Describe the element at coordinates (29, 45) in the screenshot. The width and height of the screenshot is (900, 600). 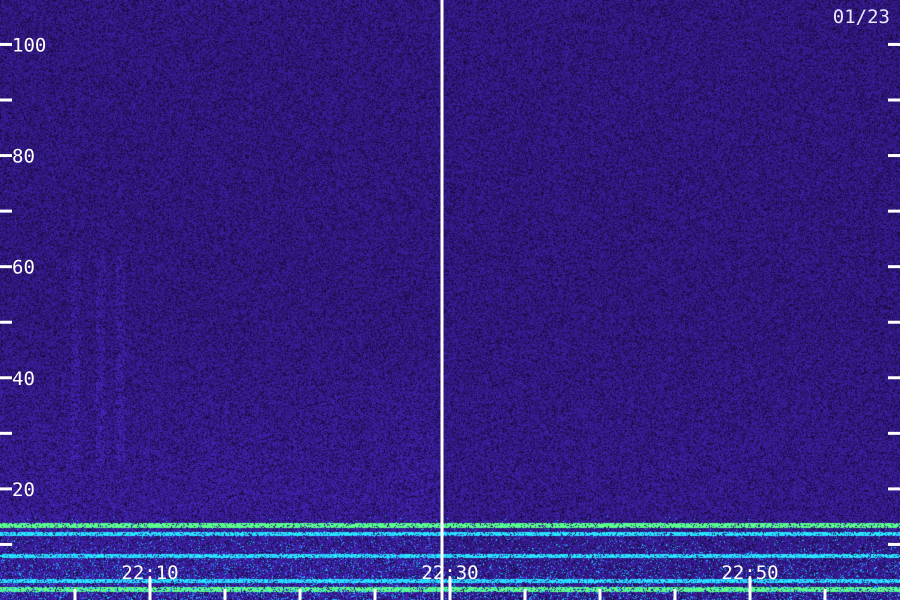
I see `y-tick-label: 100` at that location.